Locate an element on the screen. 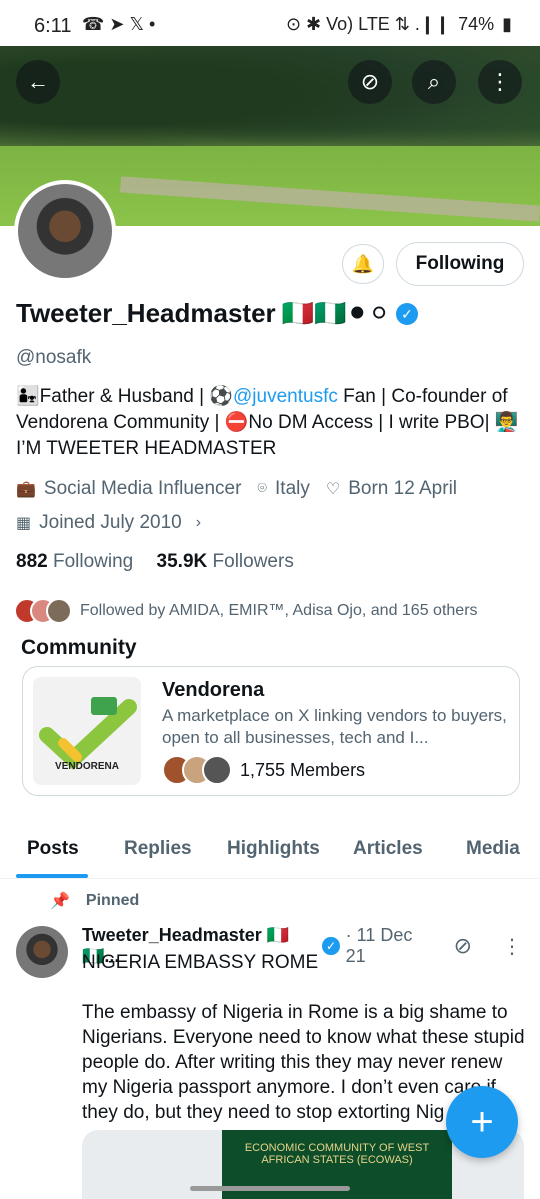 This screenshot has width=540, height=1199. profile-joined: Joined July 2010 is located at coordinates (110, 522).